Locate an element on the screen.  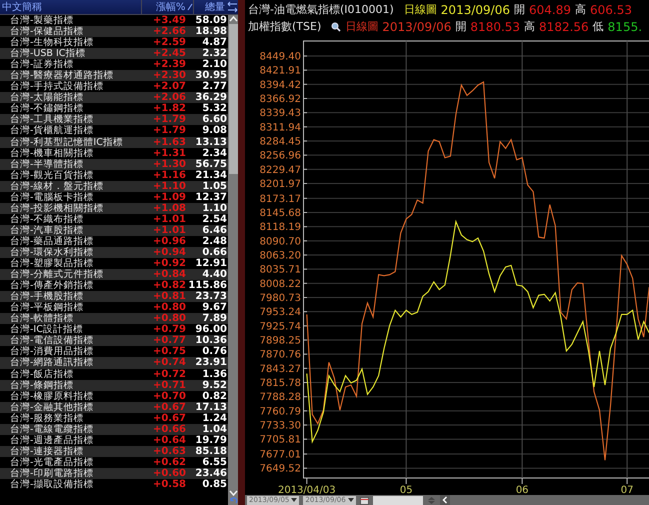
change-percent: +0.70 is located at coordinates (169, 396).